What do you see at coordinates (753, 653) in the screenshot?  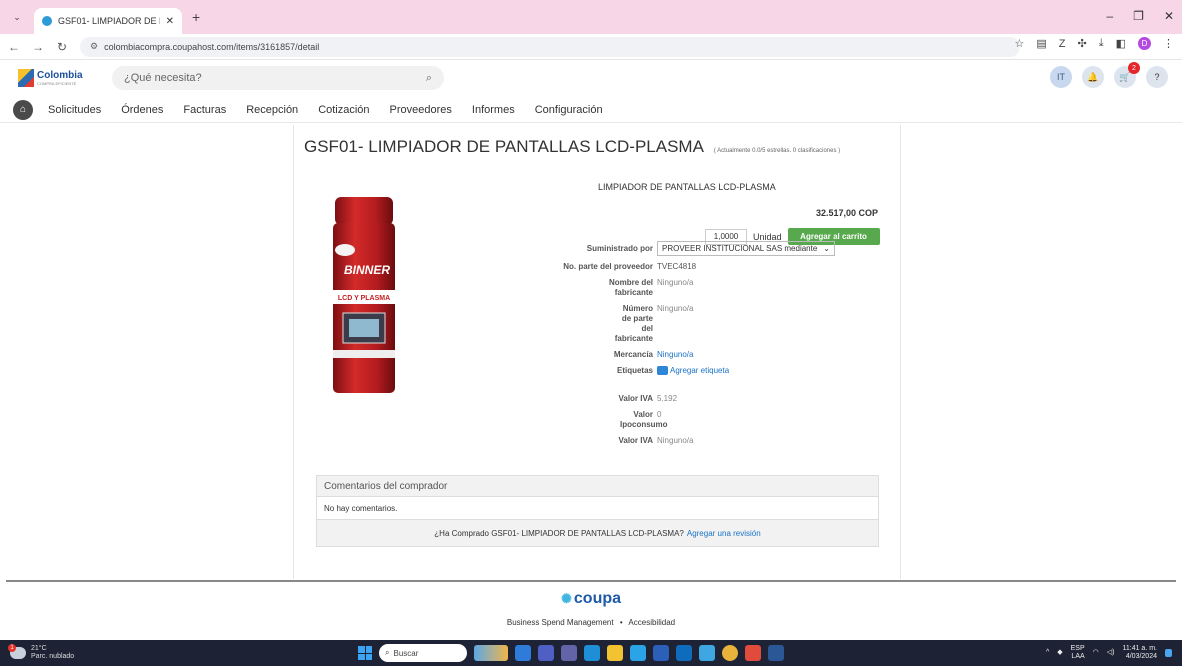 I see `brave-icon` at bounding box center [753, 653].